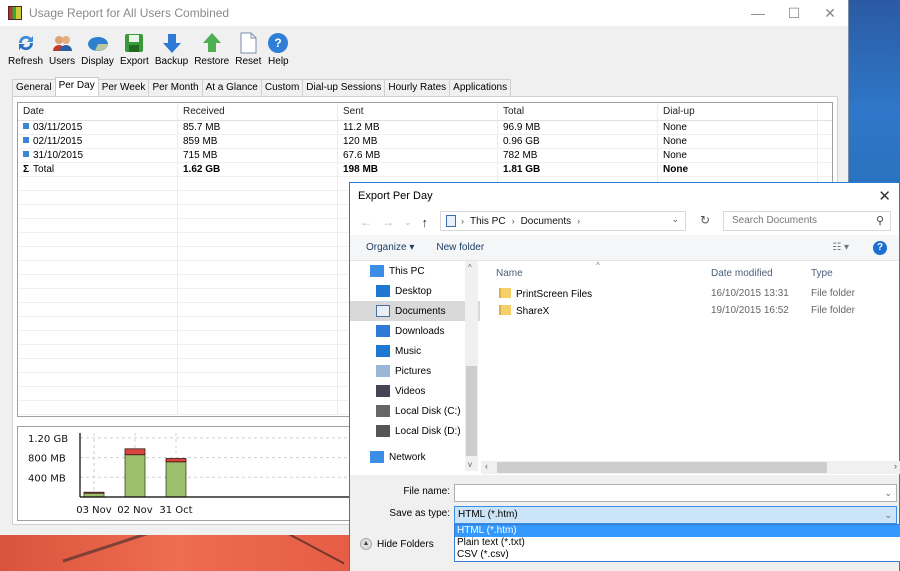  Describe the element at coordinates (822, 273) in the screenshot. I see `column-header-type: Type` at that location.